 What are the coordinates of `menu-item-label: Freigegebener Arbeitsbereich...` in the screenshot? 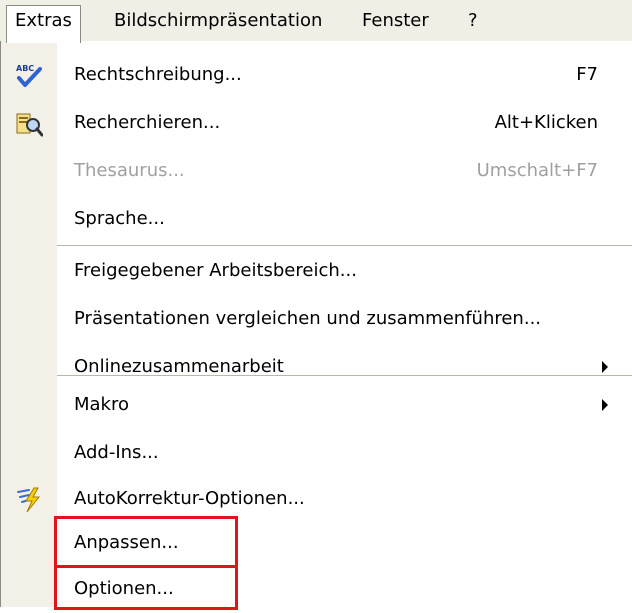 It's located at (215, 270).